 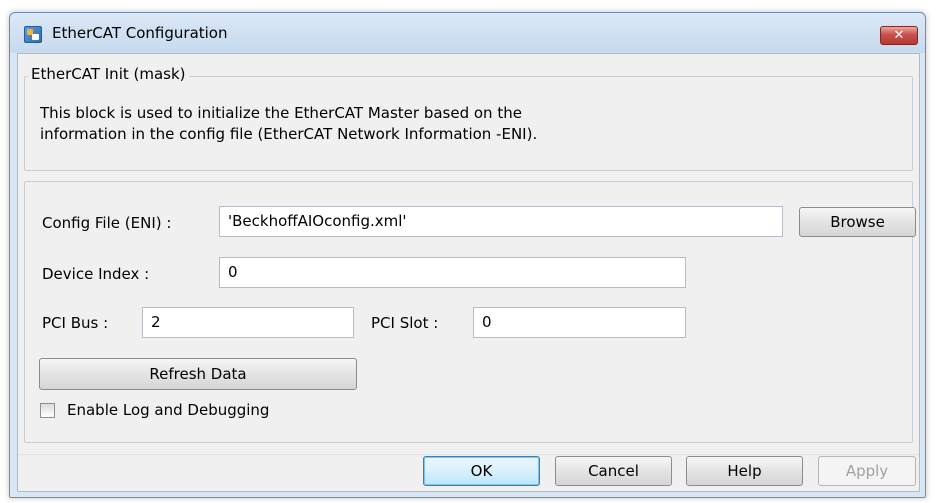 I want to click on pci-slot-input: 0, so click(x=579, y=322).